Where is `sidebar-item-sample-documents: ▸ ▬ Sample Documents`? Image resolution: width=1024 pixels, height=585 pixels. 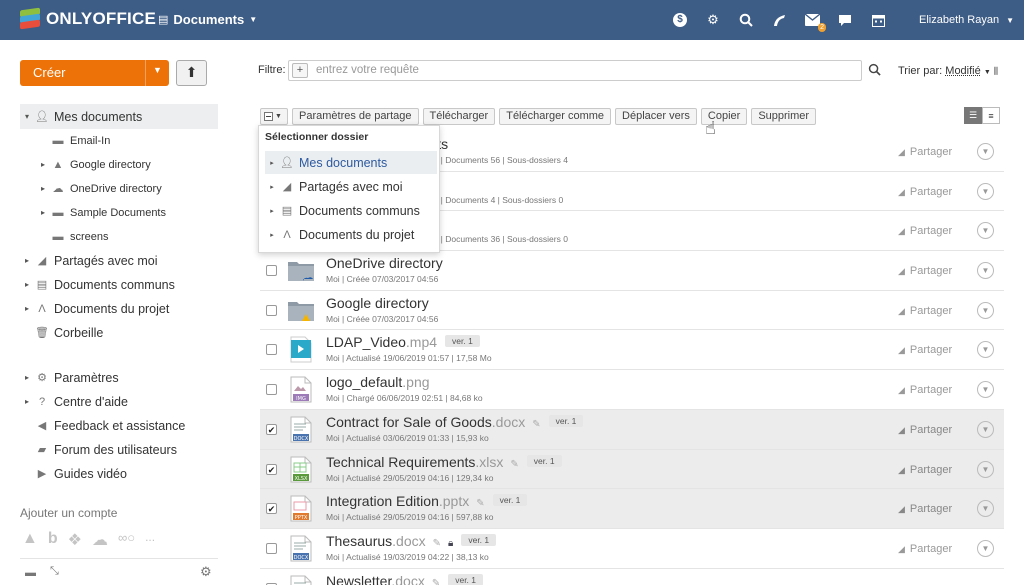 sidebar-item-sample-documents: ▸ ▬ Sample Documents is located at coordinates (119, 212).